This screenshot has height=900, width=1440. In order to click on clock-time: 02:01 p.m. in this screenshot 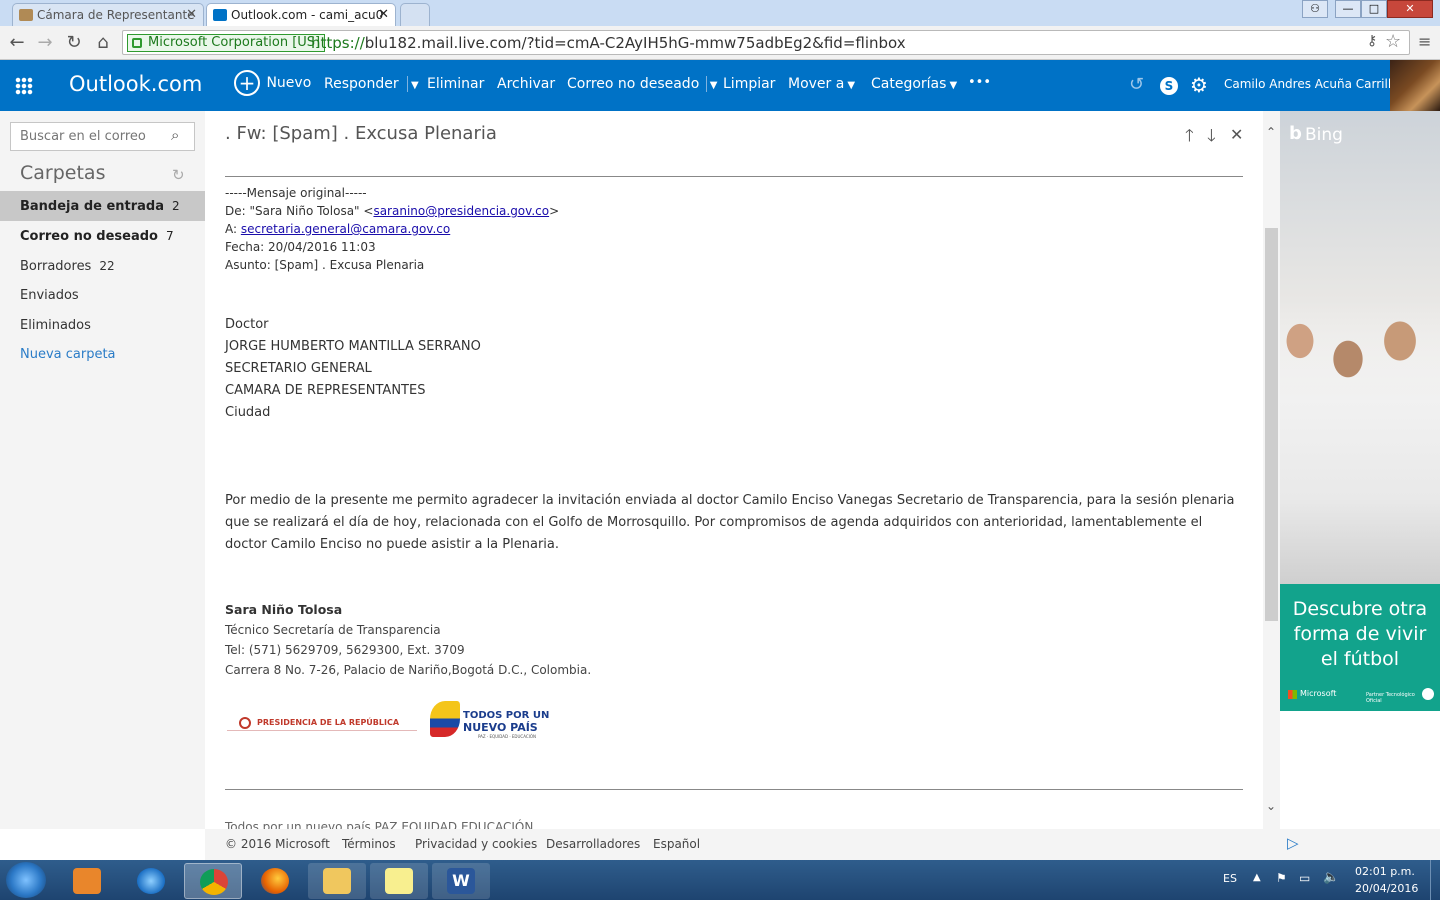, I will do `click(1385, 871)`.